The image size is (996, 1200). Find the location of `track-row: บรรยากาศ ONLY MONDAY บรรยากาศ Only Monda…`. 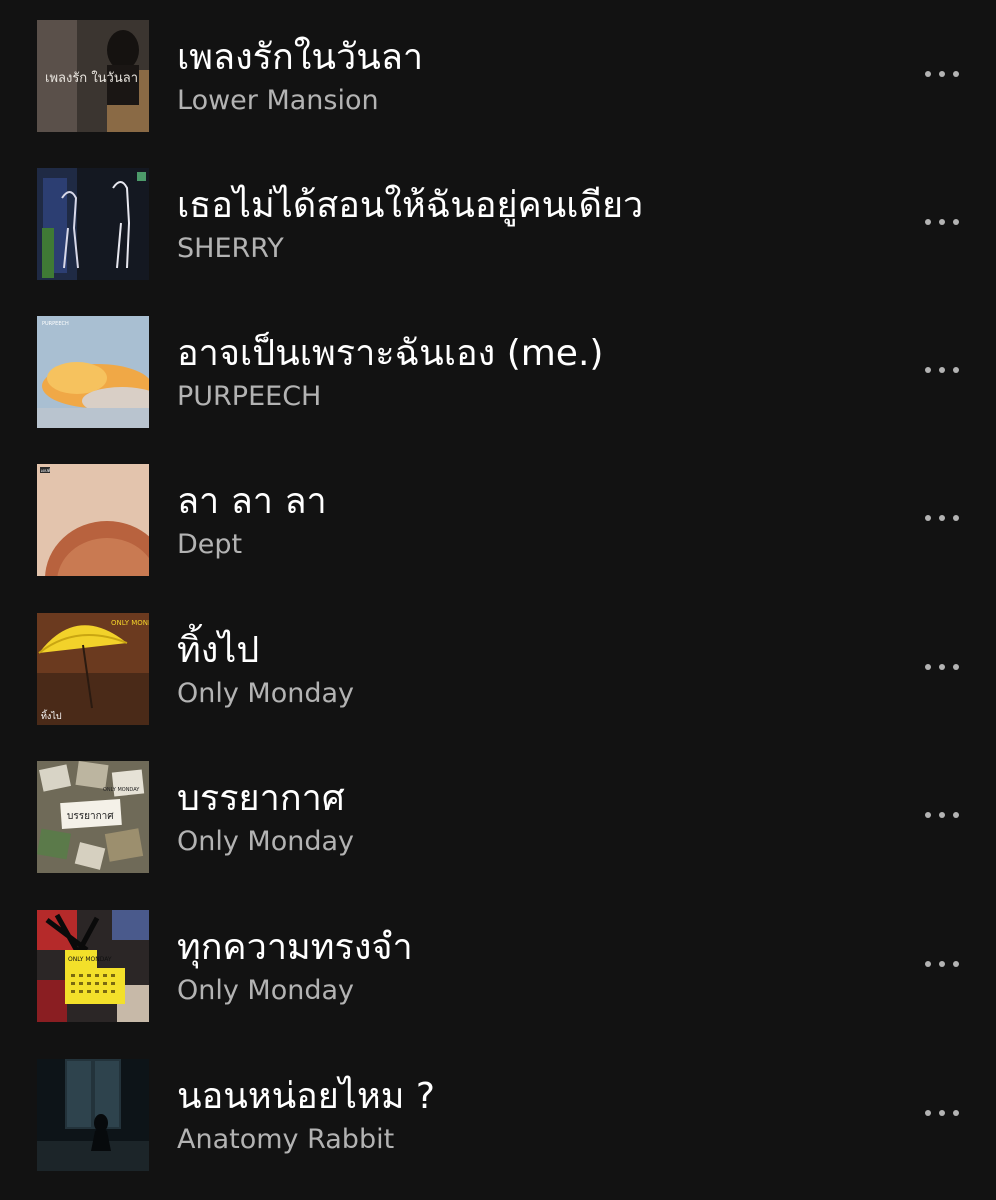

track-row: บรรยากาศ ONLY MONDAY บรรยากาศ Only Monda… is located at coordinates (498, 815).